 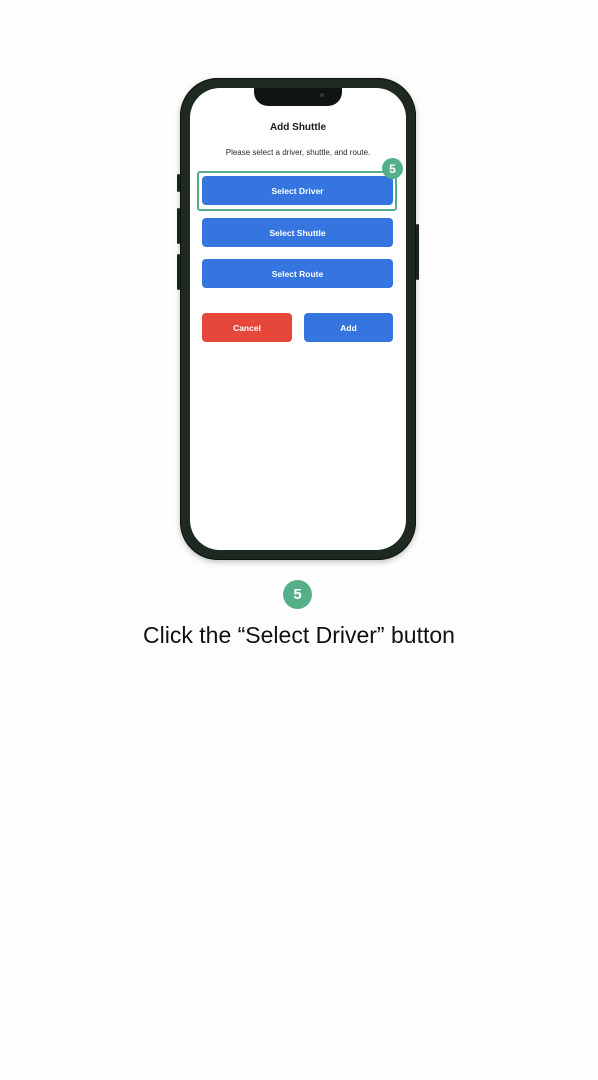 I want to click on phone-power-button, so click(x=417, y=252).